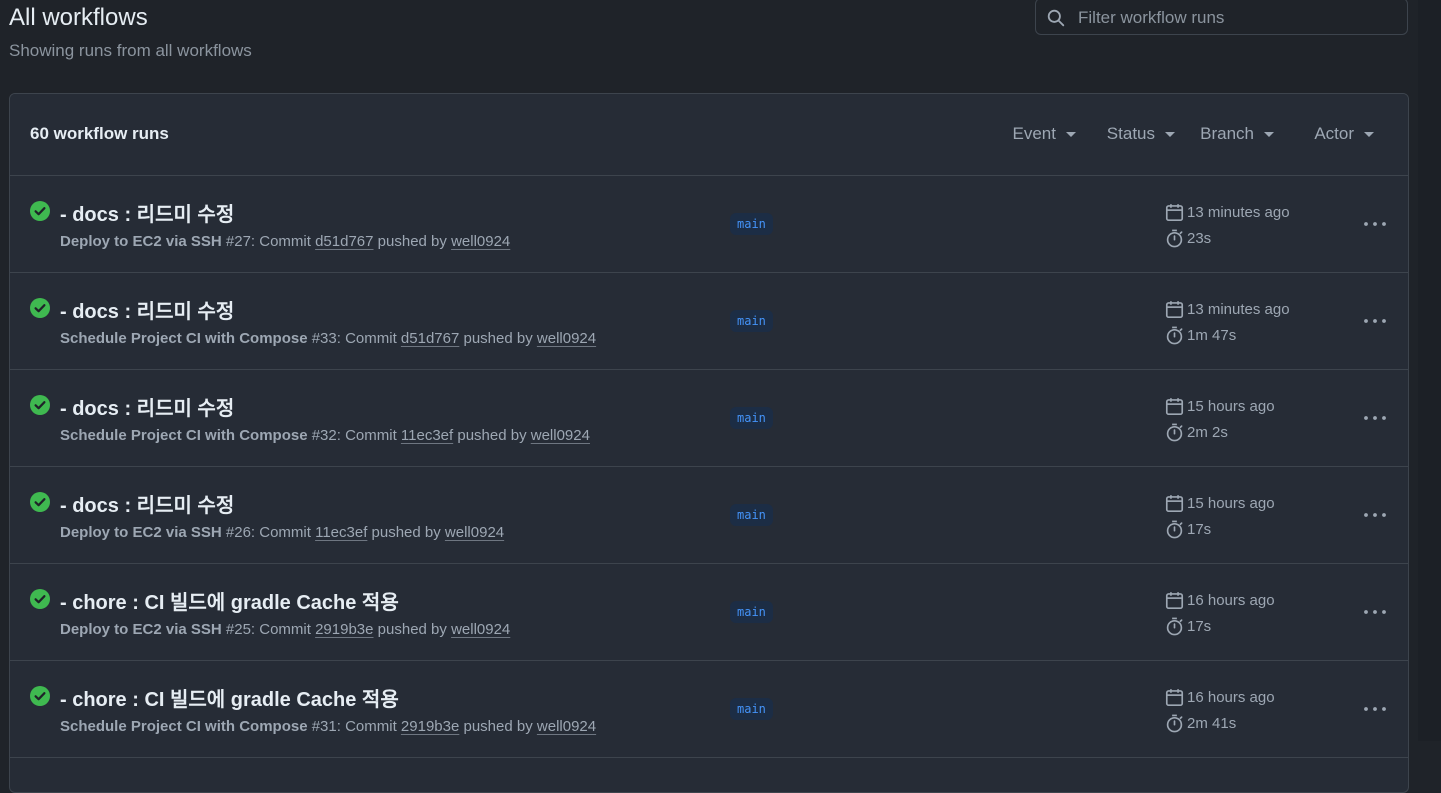  What do you see at coordinates (1130, 133) in the screenshot?
I see `status-filter-label: Status` at bounding box center [1130, 133].